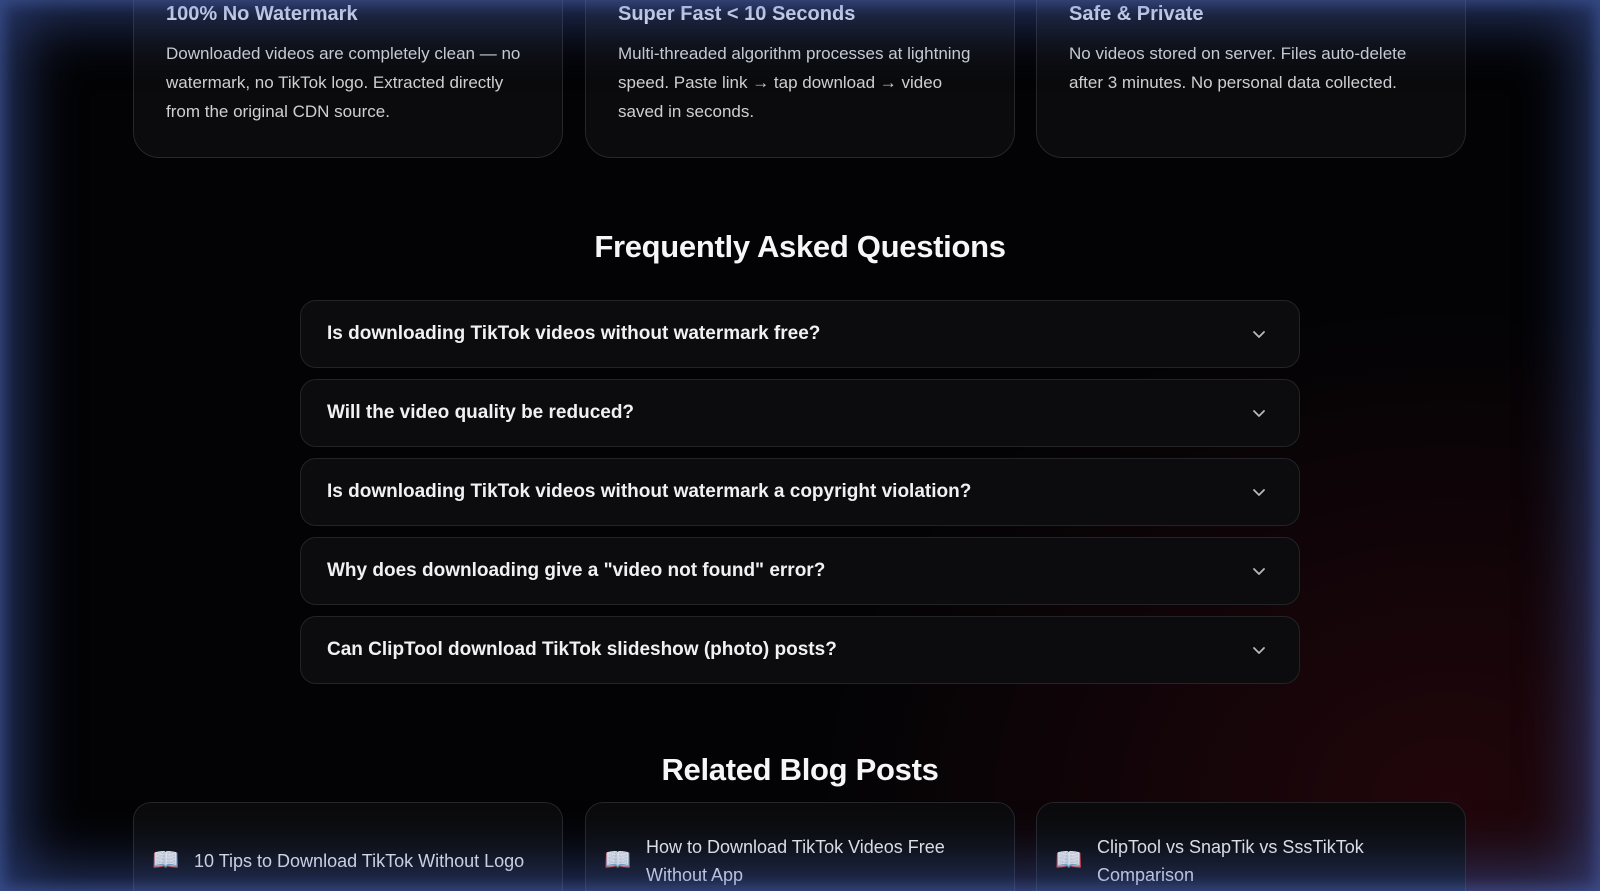  I want to click on feature-title: 100% No Watermark, so click(262, 14).